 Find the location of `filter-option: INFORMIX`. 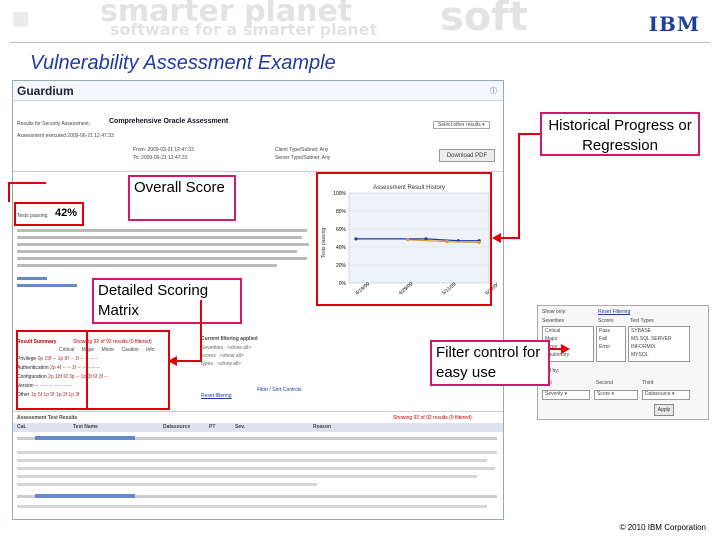

filter-option: INFORMIX is located at coordinates (643, 347).